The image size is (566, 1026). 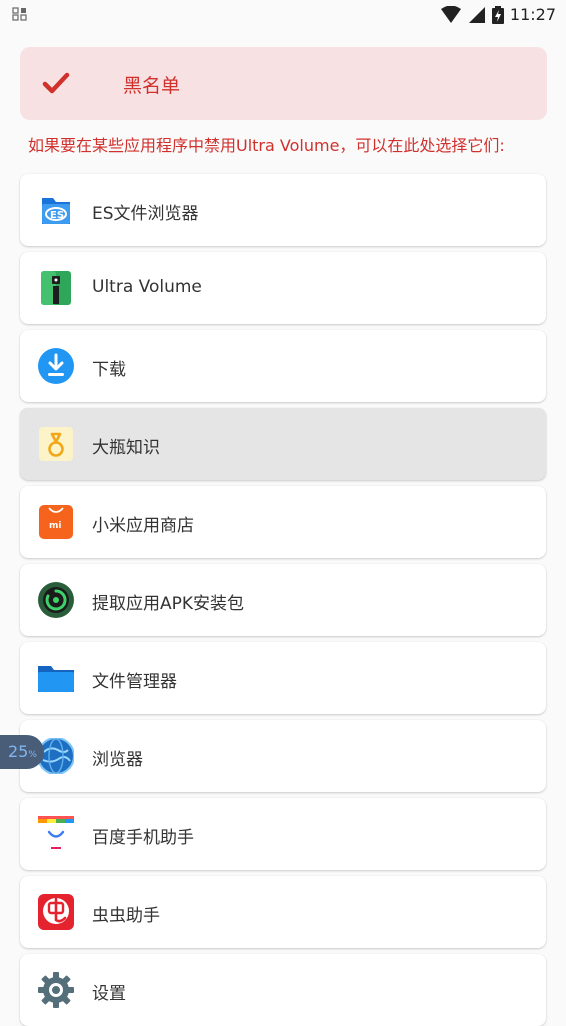 What do you see at coordinates (18, 751) in the screenshot?
I see `badge-value: 25` at bounding box center [18, 751].